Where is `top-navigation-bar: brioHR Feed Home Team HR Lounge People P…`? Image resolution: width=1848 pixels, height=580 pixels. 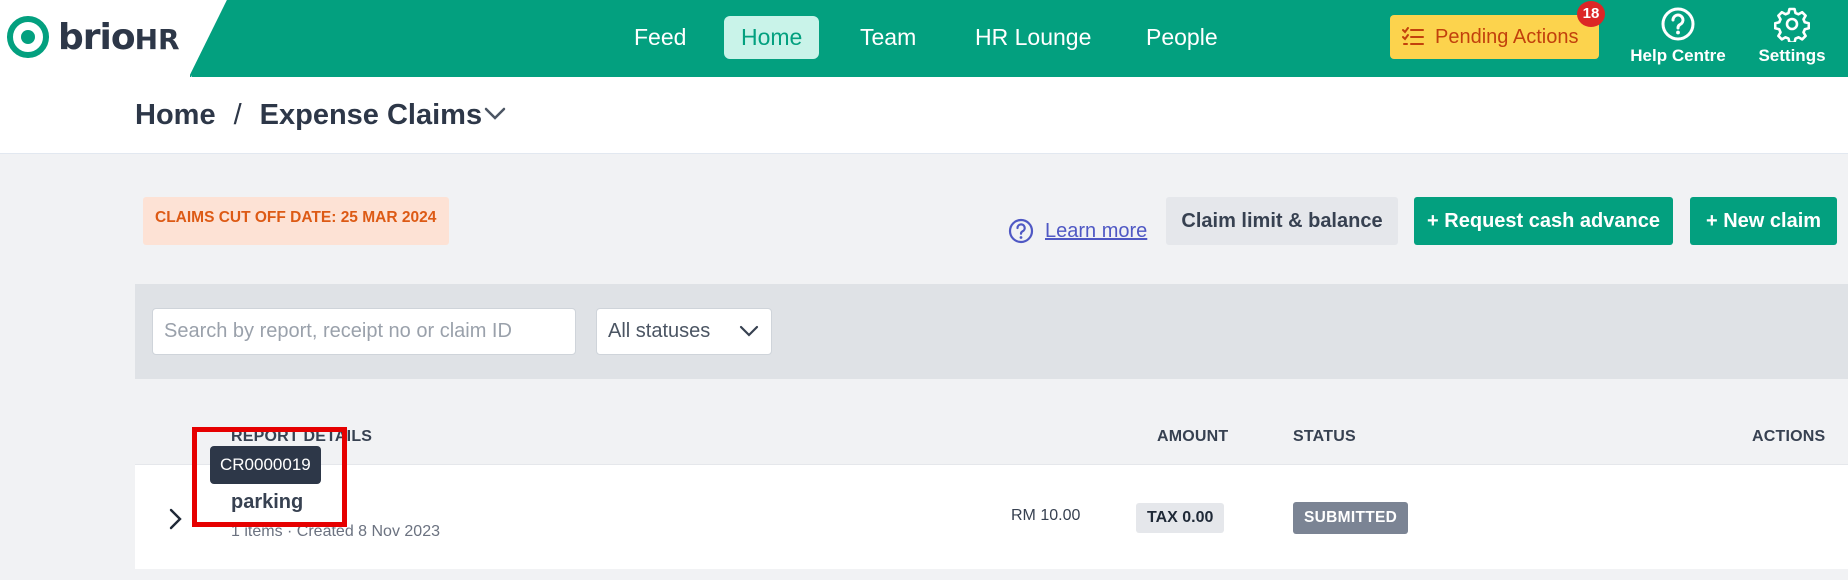
top-navigation-bar: brioHR Feed Home Team HR Lounge People P… is located at coordinates (924, 38).